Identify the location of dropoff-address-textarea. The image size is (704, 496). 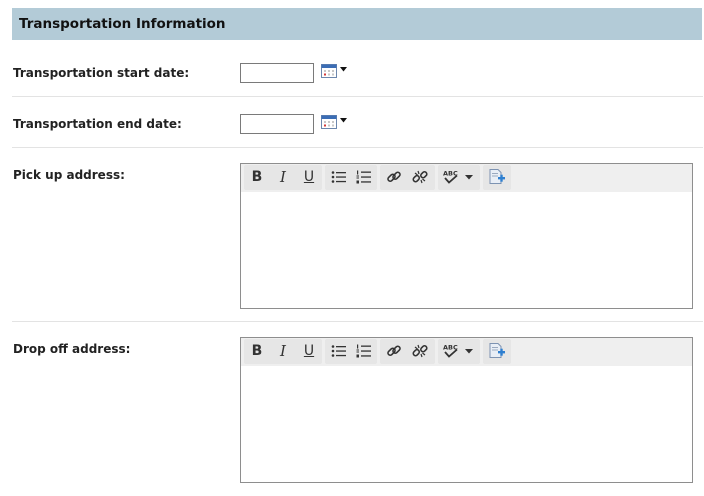
(466, 424).